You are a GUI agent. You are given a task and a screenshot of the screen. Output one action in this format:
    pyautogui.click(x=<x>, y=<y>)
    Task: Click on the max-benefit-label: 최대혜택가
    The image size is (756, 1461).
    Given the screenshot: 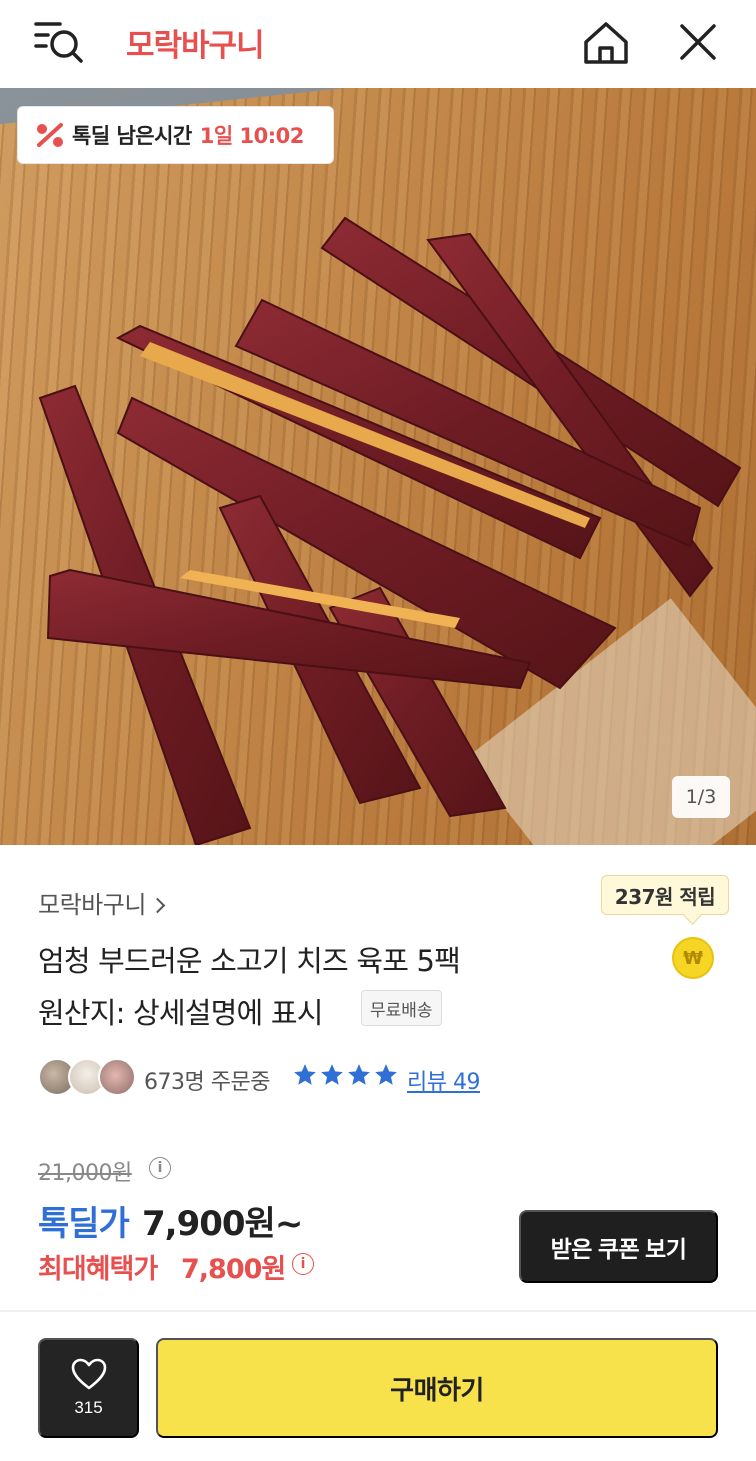 What is the action you would take?
    pyautogui.click(x=98, y=1269)
    